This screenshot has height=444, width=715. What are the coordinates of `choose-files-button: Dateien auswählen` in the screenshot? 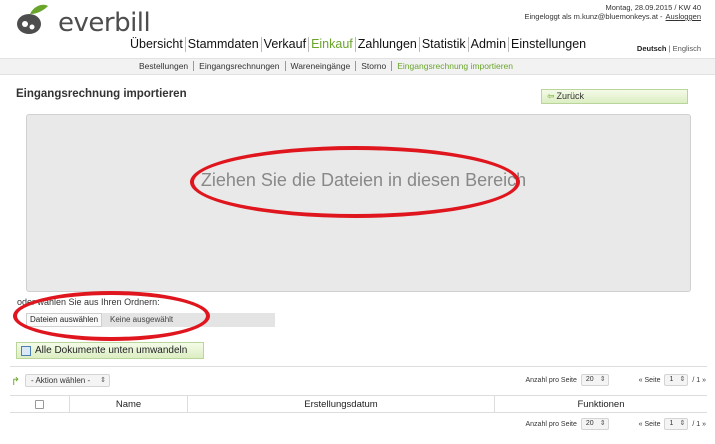 It's located at (64, 320).